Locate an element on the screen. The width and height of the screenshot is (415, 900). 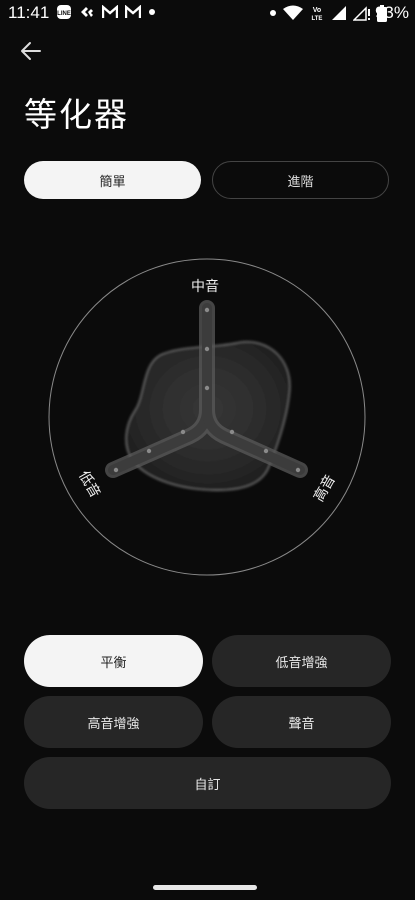
tab-advanced: 進階 is located at coordinates (300, 180).